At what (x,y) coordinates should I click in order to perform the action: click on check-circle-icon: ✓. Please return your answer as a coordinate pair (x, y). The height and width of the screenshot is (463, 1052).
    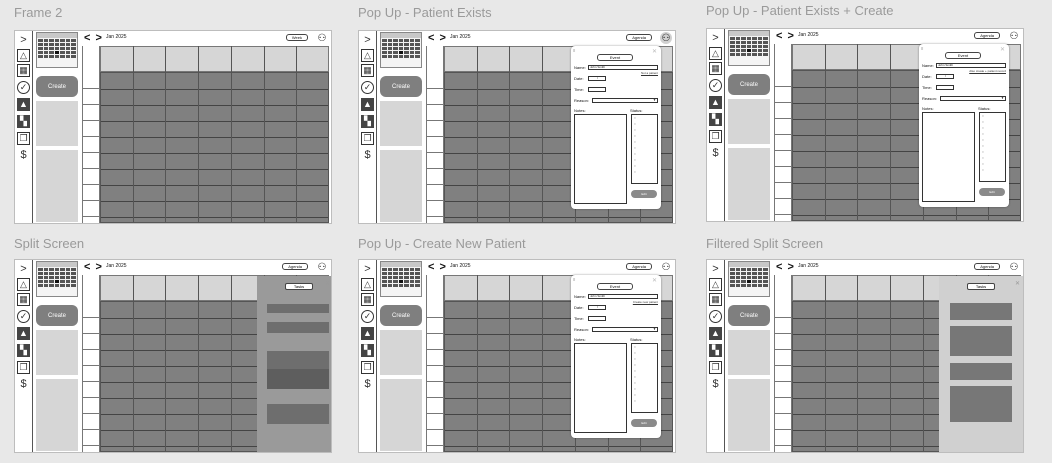
    Looking at the image, I should click on (367, 87).